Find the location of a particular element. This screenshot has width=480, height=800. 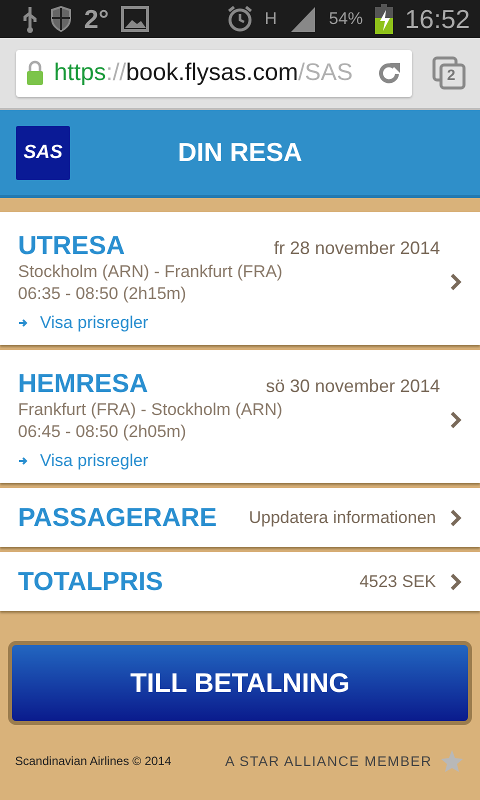

logo: SAS is located at coordinates (43, 153).